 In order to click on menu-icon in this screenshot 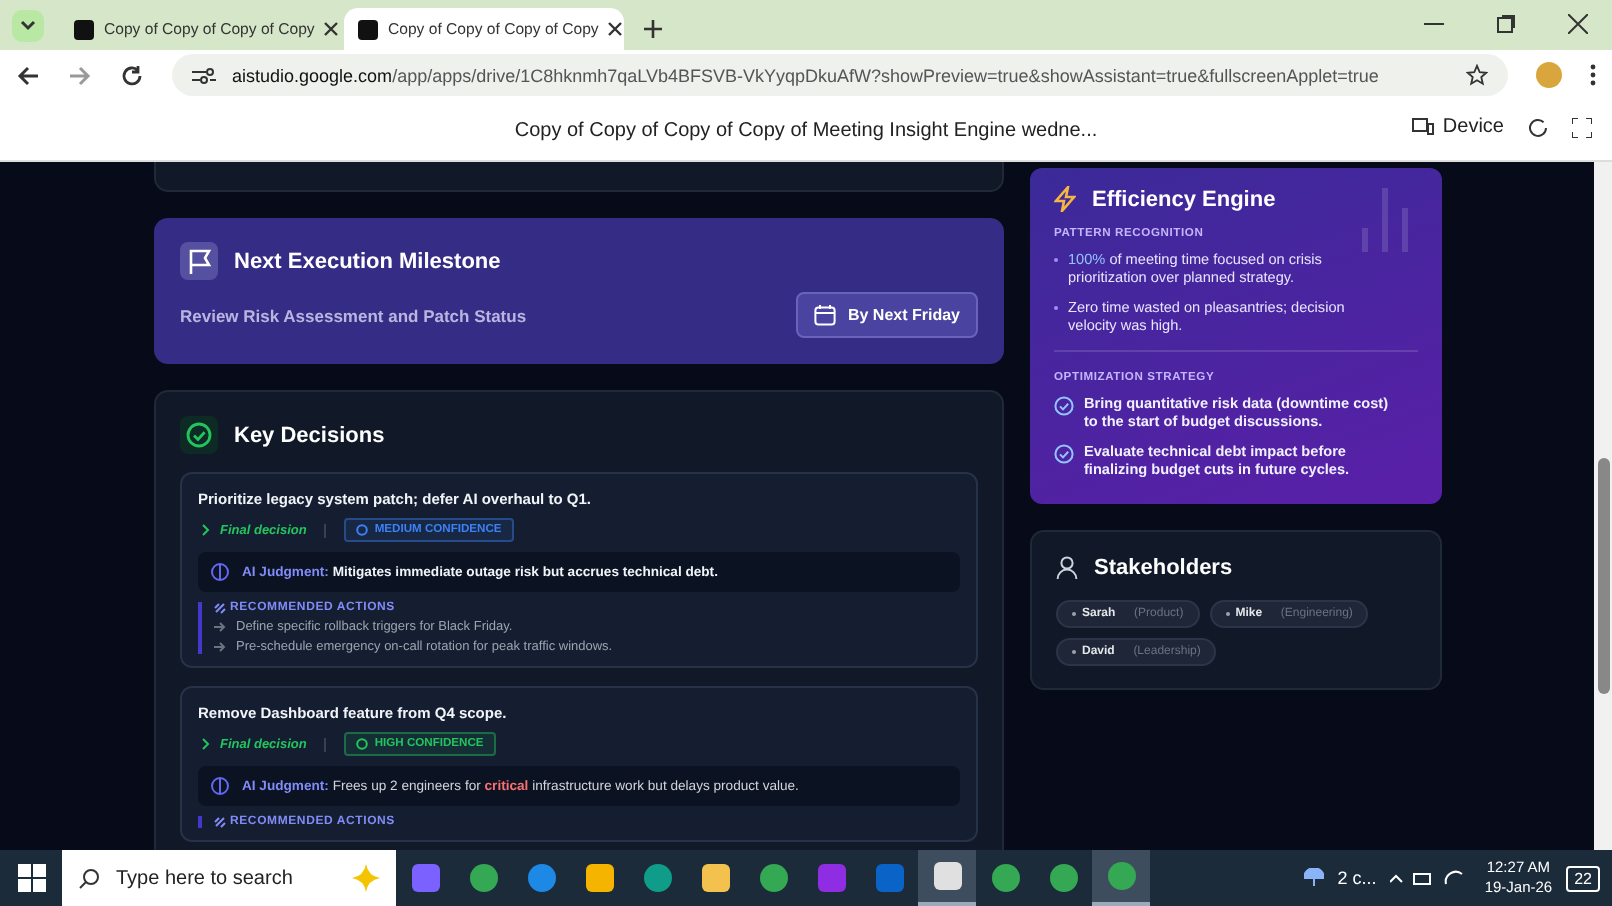, I will do `click(1593, 75)`.